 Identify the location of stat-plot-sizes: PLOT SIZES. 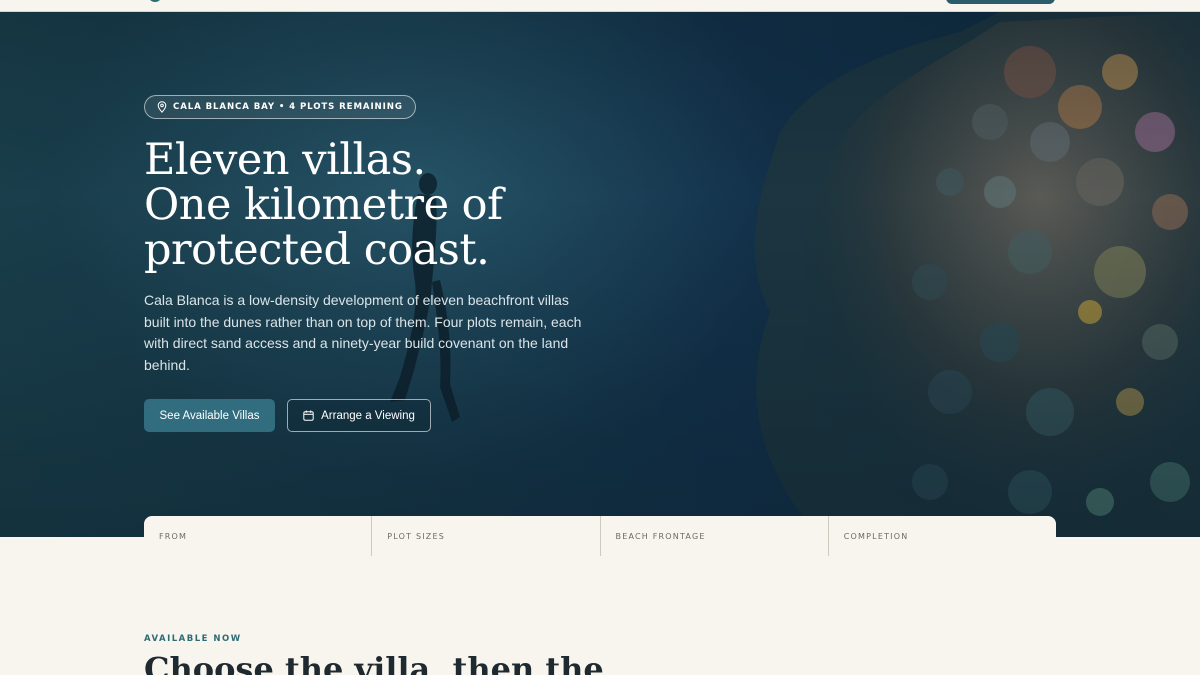
(486, 536).